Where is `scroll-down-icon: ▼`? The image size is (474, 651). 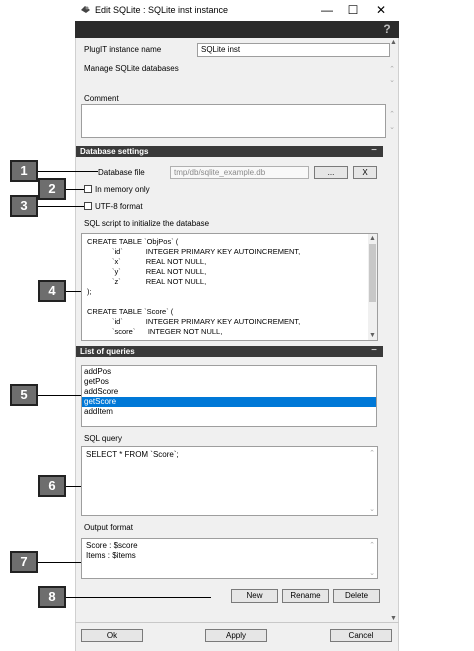
scroll-down-icon: ▼ is located at coordinates (372, 335).